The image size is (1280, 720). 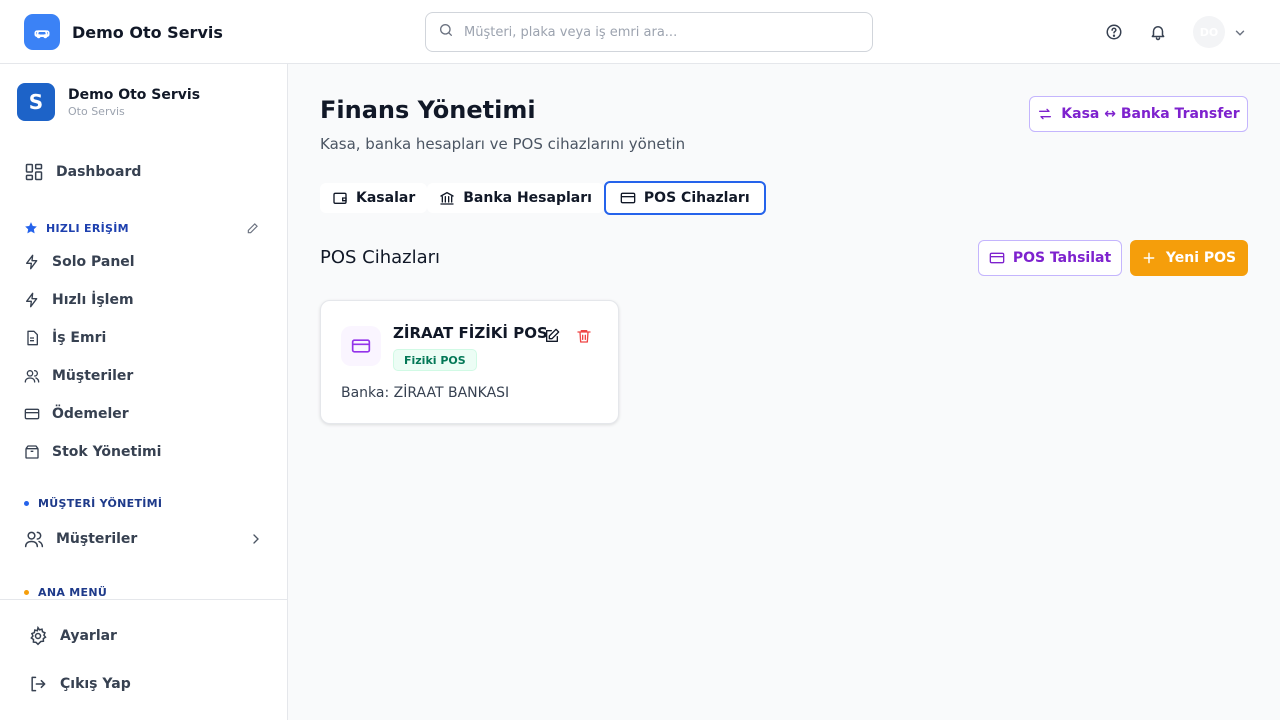 What do you see at coordinates (147, 32) in the screenshot?
I see `brand-name: Demo Oto Servis` at bounding box center [147, 32].